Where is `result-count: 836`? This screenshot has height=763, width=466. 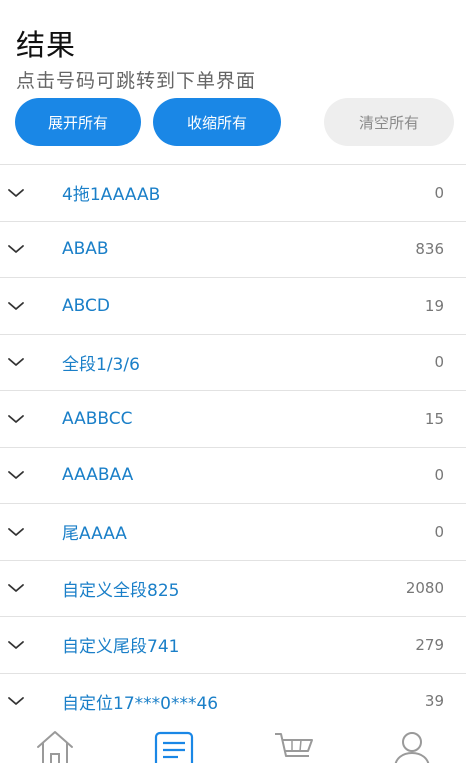 result-count: 836 is located at coordinates (429, 249).